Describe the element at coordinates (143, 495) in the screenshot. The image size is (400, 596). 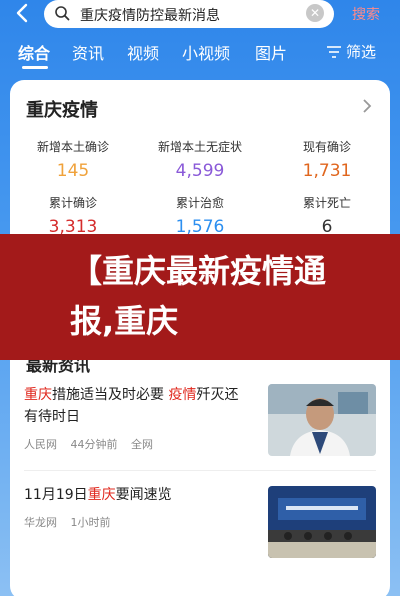
I see `title-text: 要闻速览` at that location.